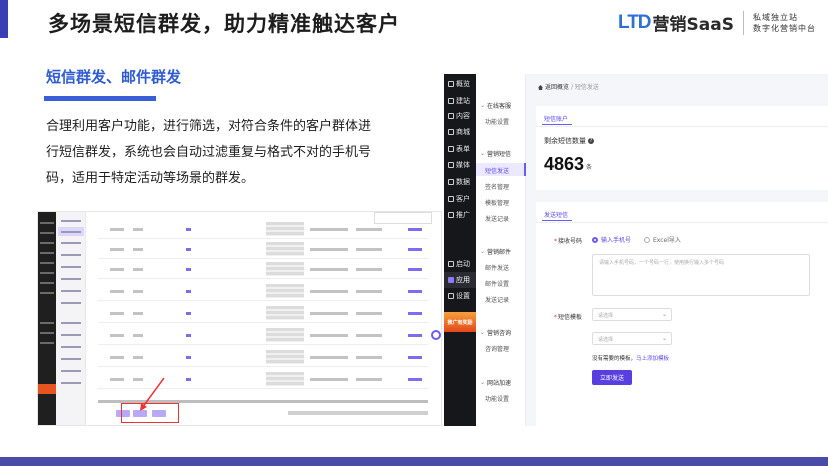  I want to click on promo-badge: 推广有奖励, so click(460, 322).